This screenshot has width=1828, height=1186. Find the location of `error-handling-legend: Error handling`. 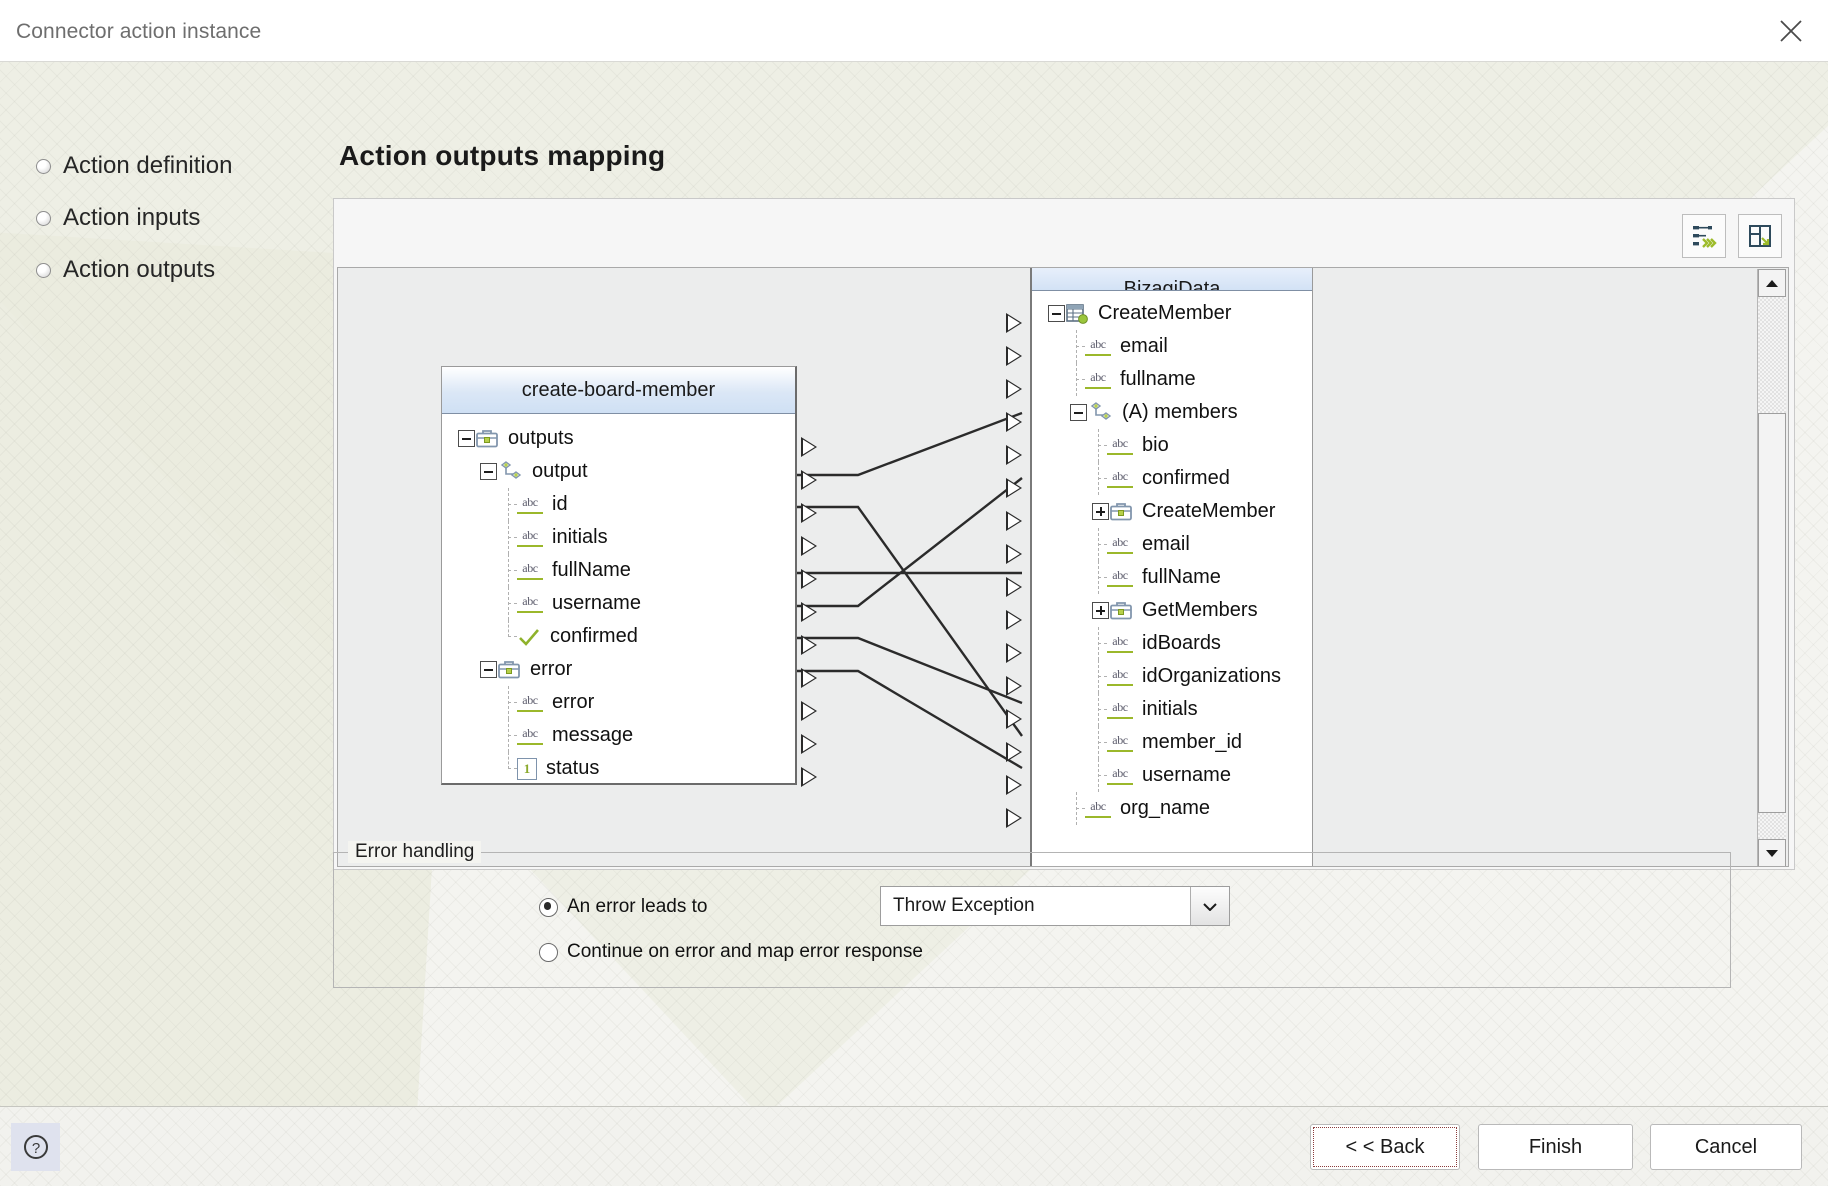

error-handling-legend: Error handling is located at coordinates (415, 852).